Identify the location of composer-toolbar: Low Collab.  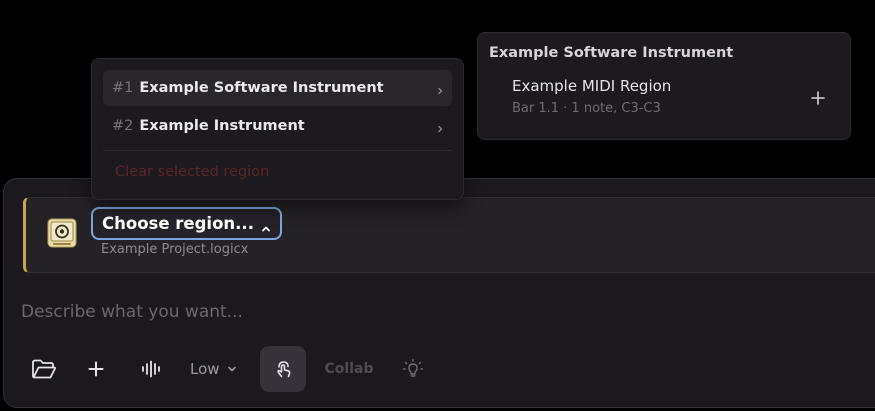
(254, 369).